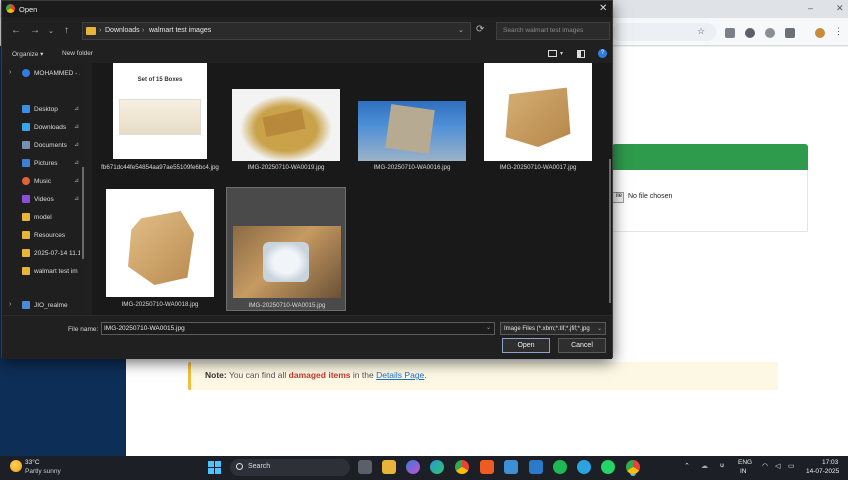 This screenshot has height=480, width=848. I want to click on clock-date: 14-07-2025, so click(822, 471).